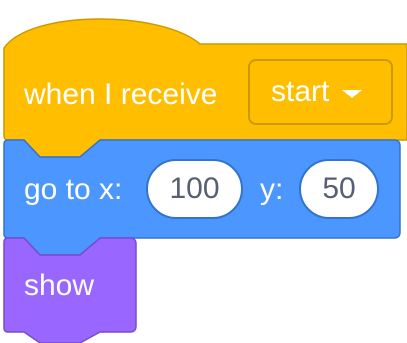 This screenshot has height=343, width=407. What do you see at coordinates (272, 189) in the screenshot?
I see `y-label: y:` at bounding box center [272, 189].